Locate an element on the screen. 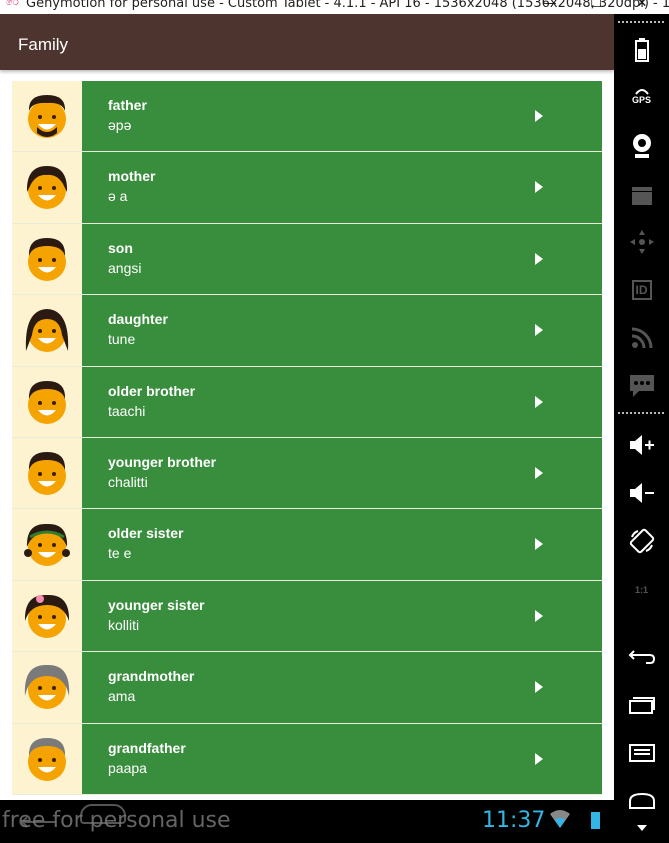 This screenshot has height=843, width=669. word-row: younger sister kolliti is located at coordinates (307, 616).